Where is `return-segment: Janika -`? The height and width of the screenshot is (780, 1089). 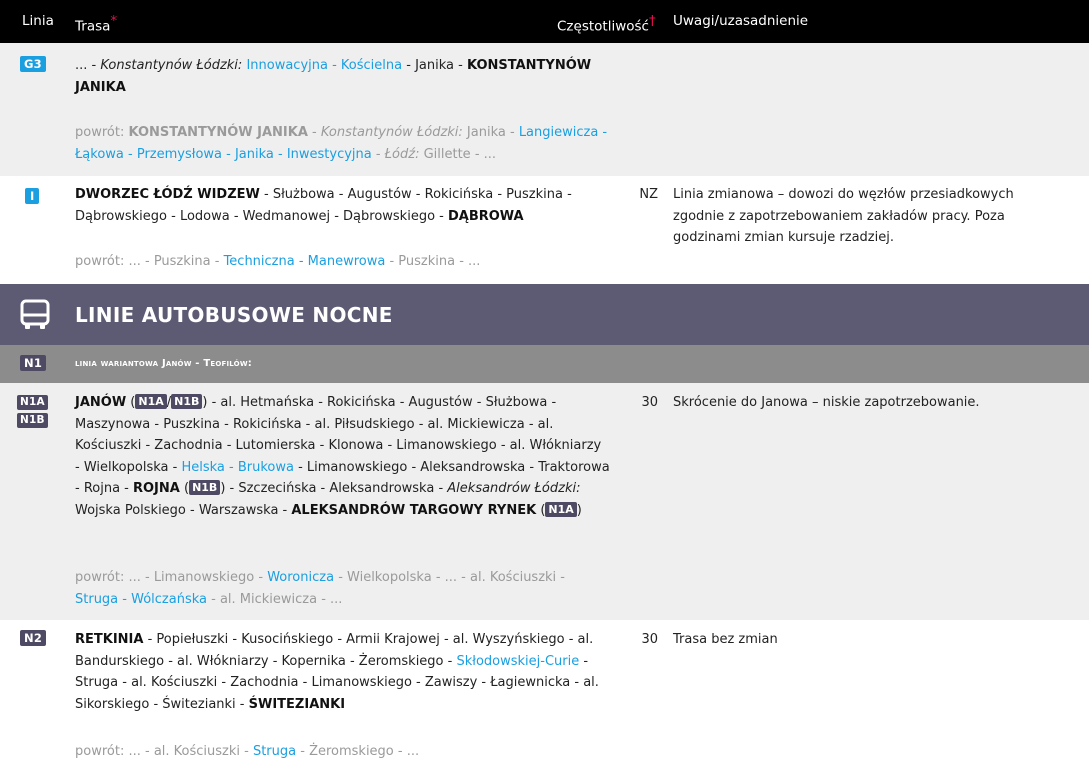
return-segment: Janika - is located at coordinates (490, 132).